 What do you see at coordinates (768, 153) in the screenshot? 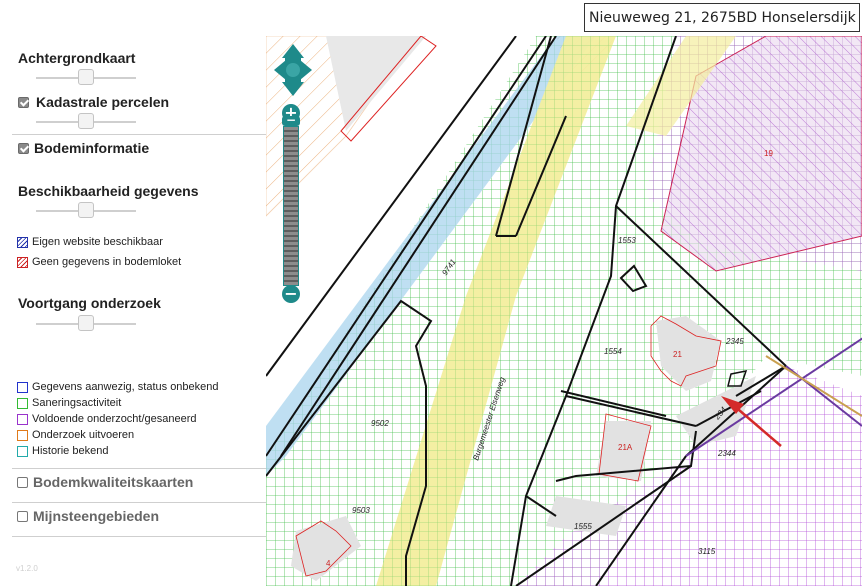
I see `parcel-label-19: 19` at bounding box center [768, 153].